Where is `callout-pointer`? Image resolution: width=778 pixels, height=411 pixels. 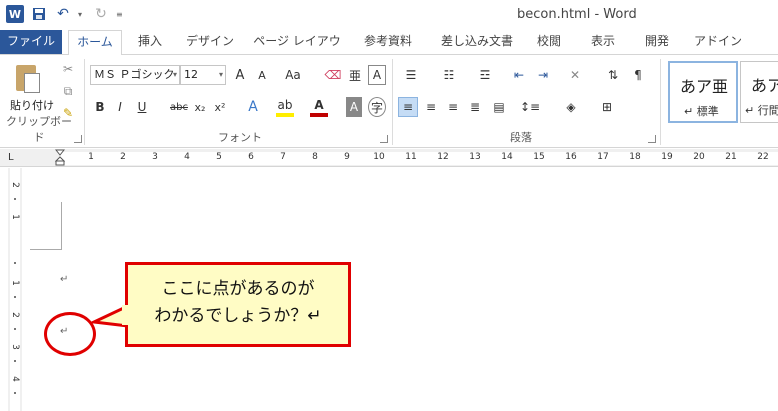
callout-pointer is located at coordinates (108, 316).